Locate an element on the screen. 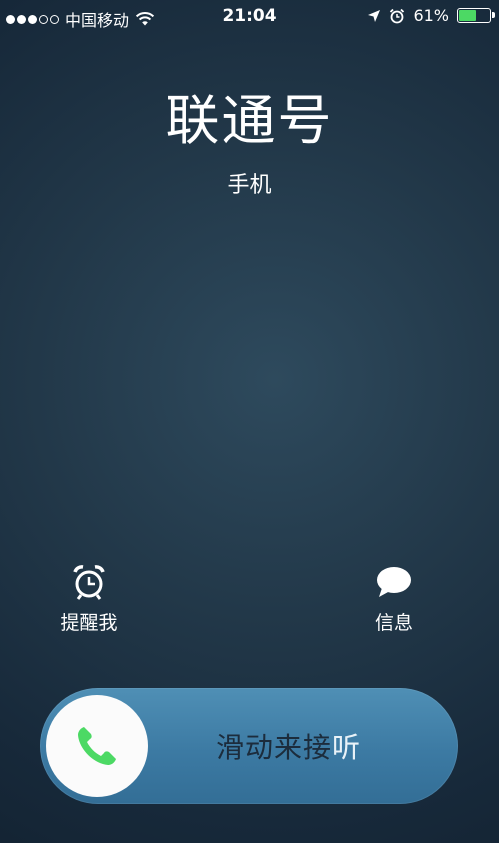 The image size is (499, 843). alarm-clock-icon is located at coordinates (89, 582).